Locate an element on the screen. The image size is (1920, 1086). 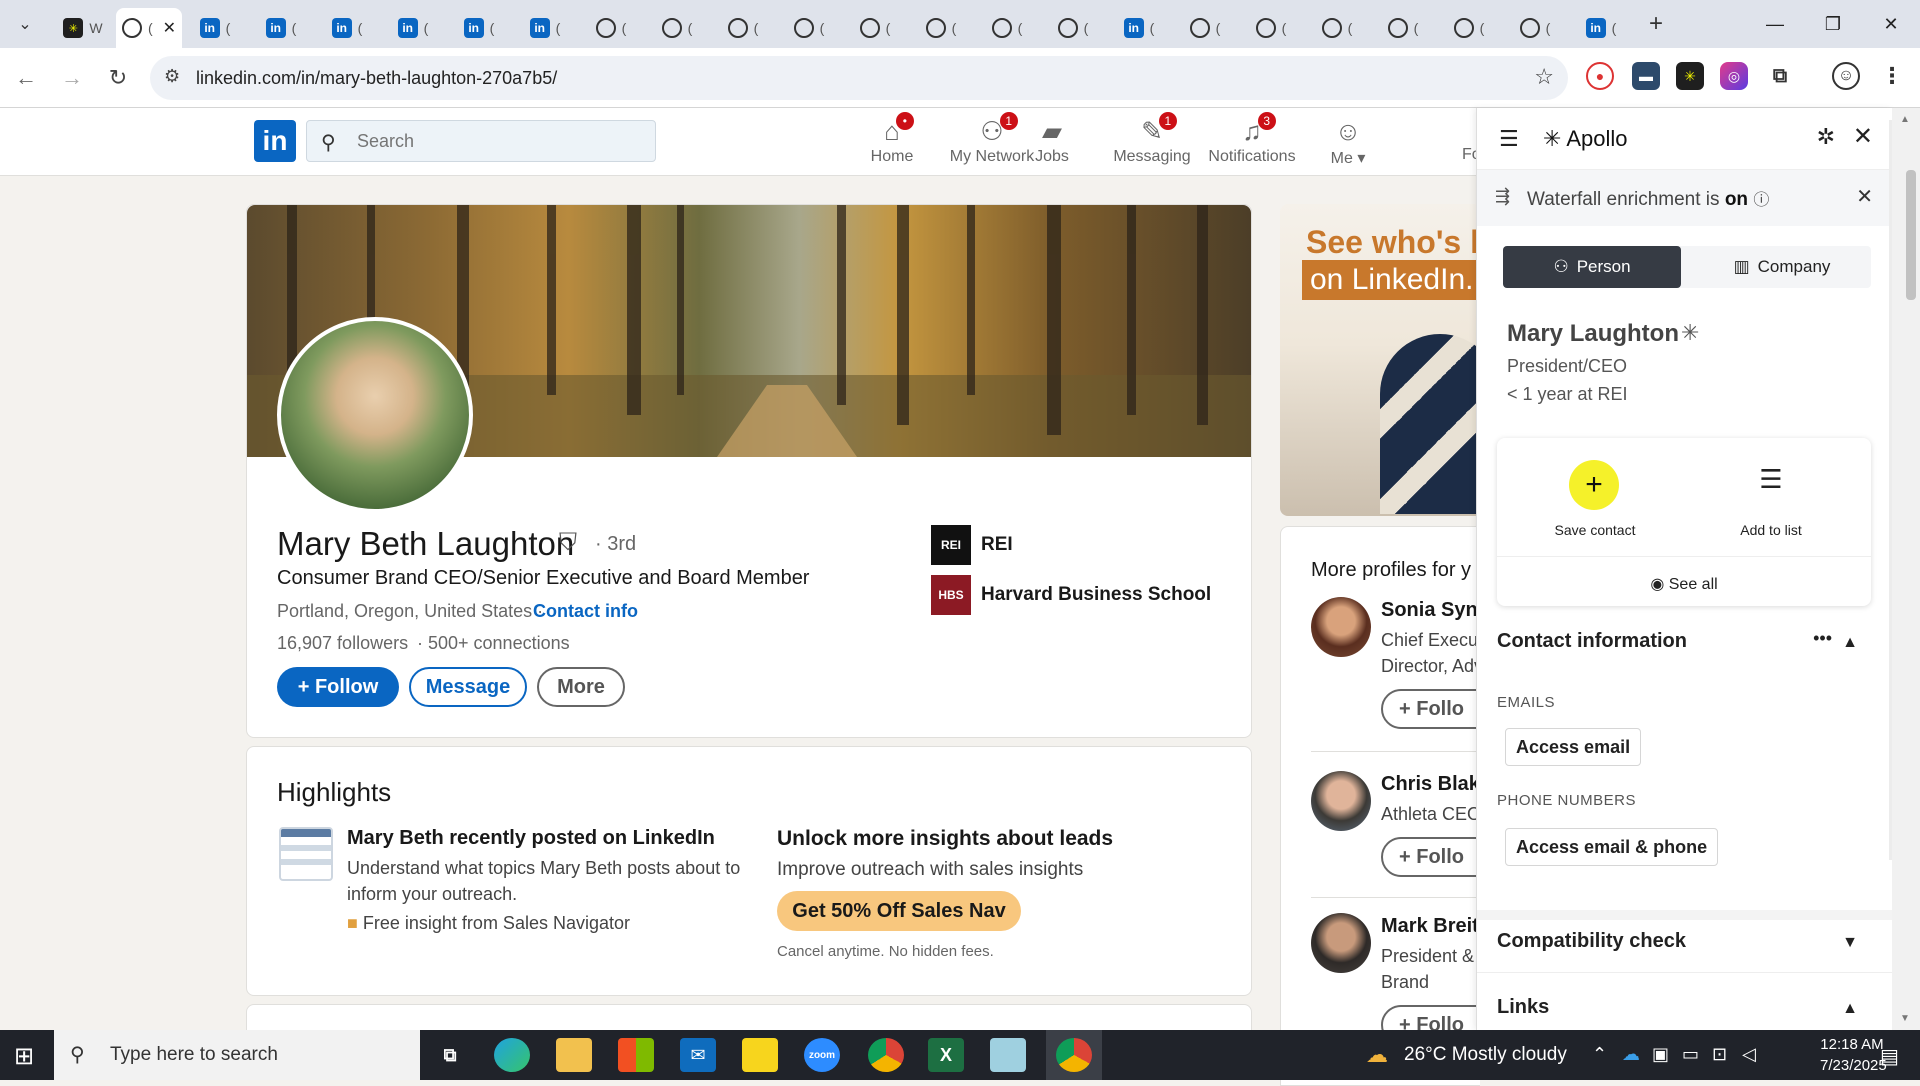
follow-button: + Follow is located at coordinates (338, 687).